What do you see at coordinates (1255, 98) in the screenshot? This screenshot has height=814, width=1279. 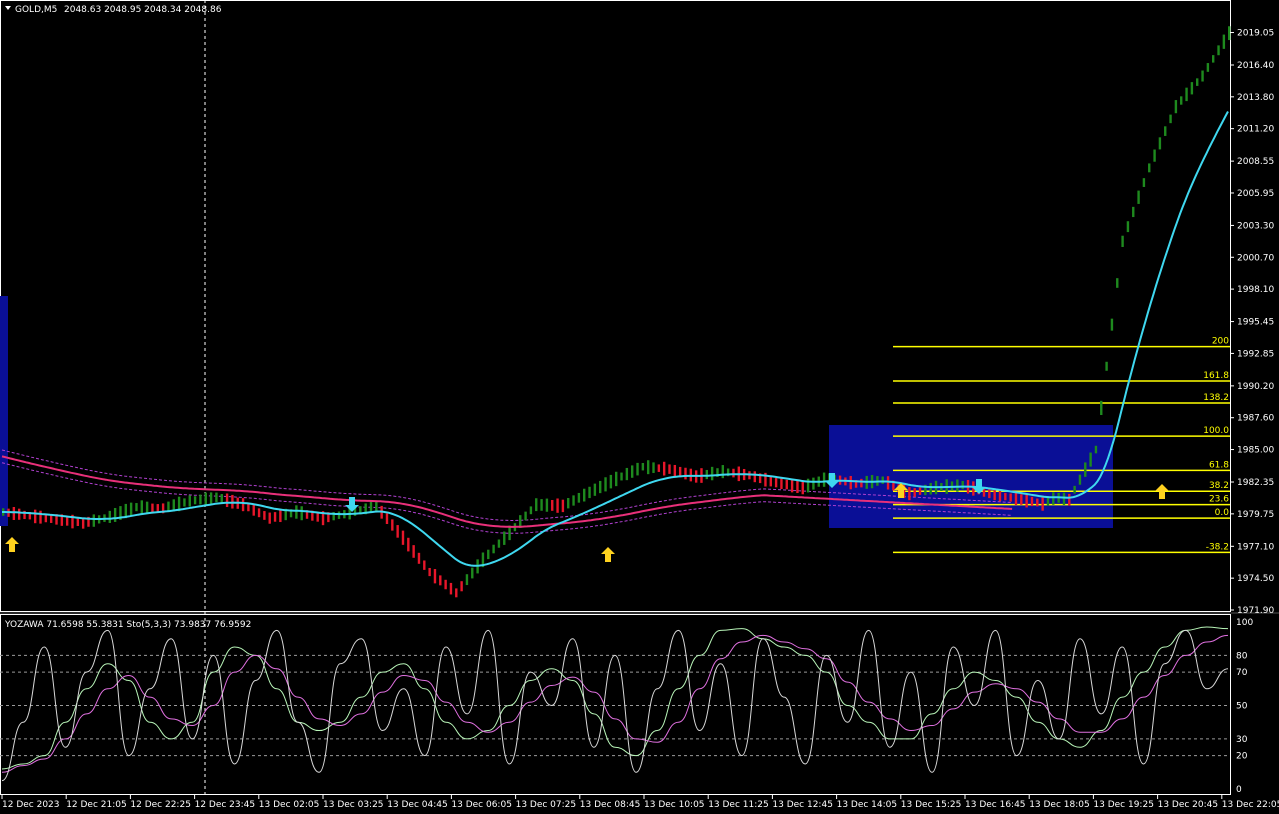 I see `price-tick-label: 2013.80` at bounding box center [1255, 98].